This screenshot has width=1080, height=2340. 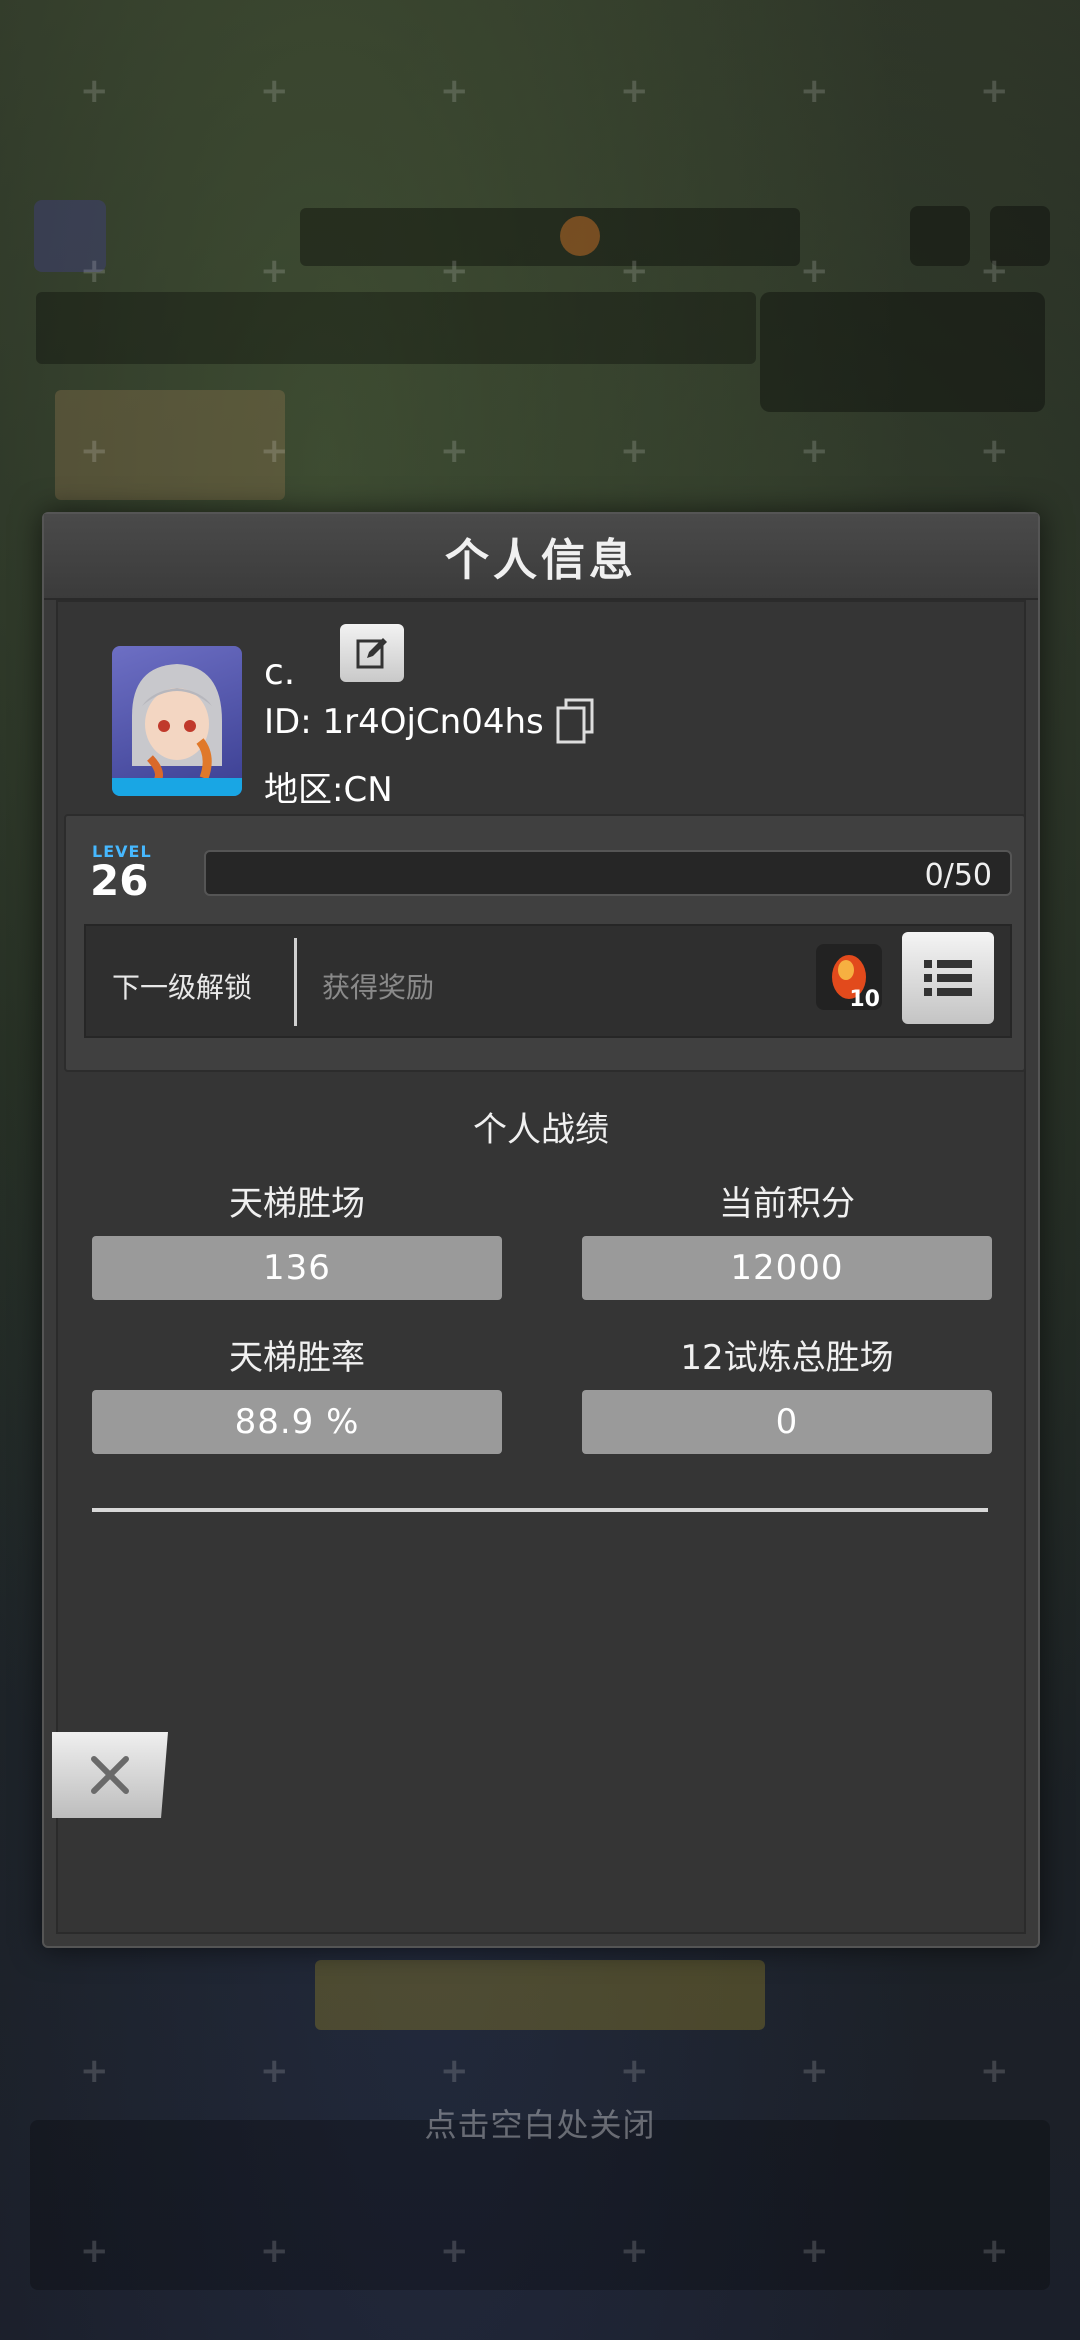 I want to click on level-panel: LEVEL 26 0/50 下一级解锁 获得奖励 10, so click(x=545, y=943).